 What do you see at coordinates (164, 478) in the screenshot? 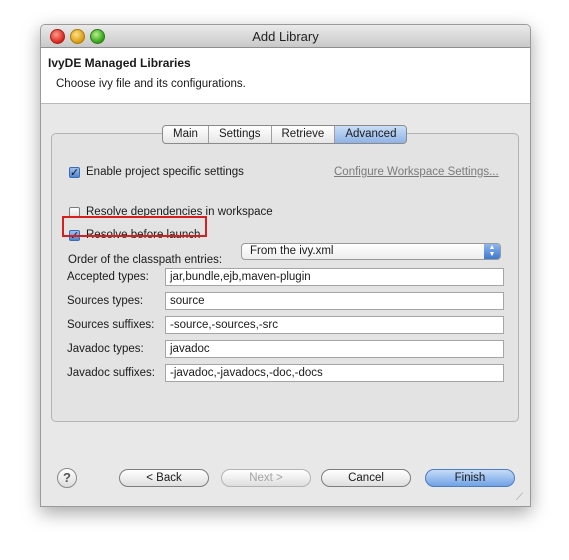
I see `back-button: < Back` at bounding box center [164, 478].